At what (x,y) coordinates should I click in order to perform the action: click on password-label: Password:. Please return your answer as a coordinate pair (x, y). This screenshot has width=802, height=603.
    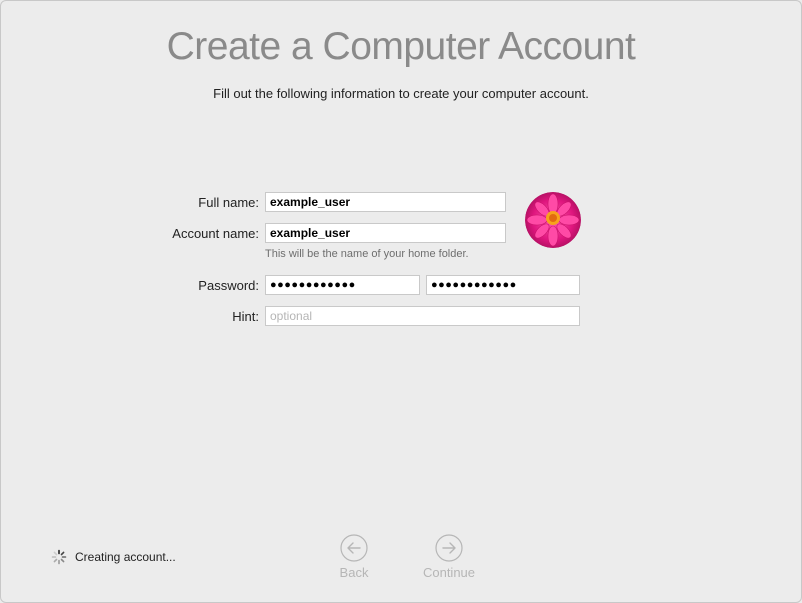
    Looking at the image, I should click on (228, 285).